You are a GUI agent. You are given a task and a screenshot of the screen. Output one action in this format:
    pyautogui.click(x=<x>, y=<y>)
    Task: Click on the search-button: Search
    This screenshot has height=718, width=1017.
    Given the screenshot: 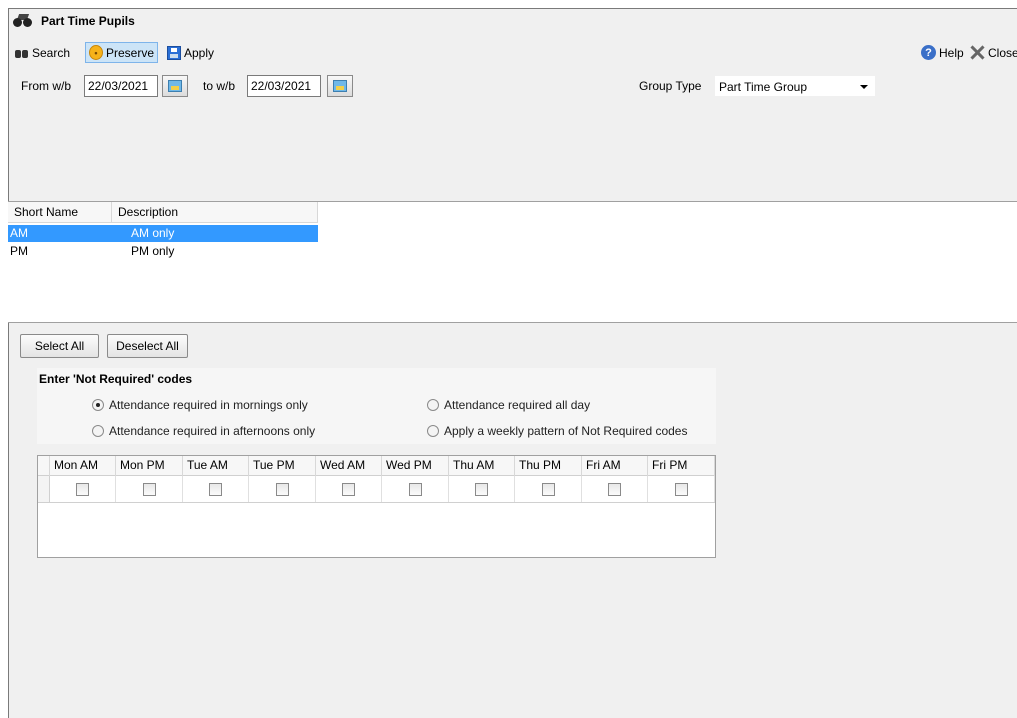 What is the action you would take?
    pyautogui.click(x=42, y=52)
    